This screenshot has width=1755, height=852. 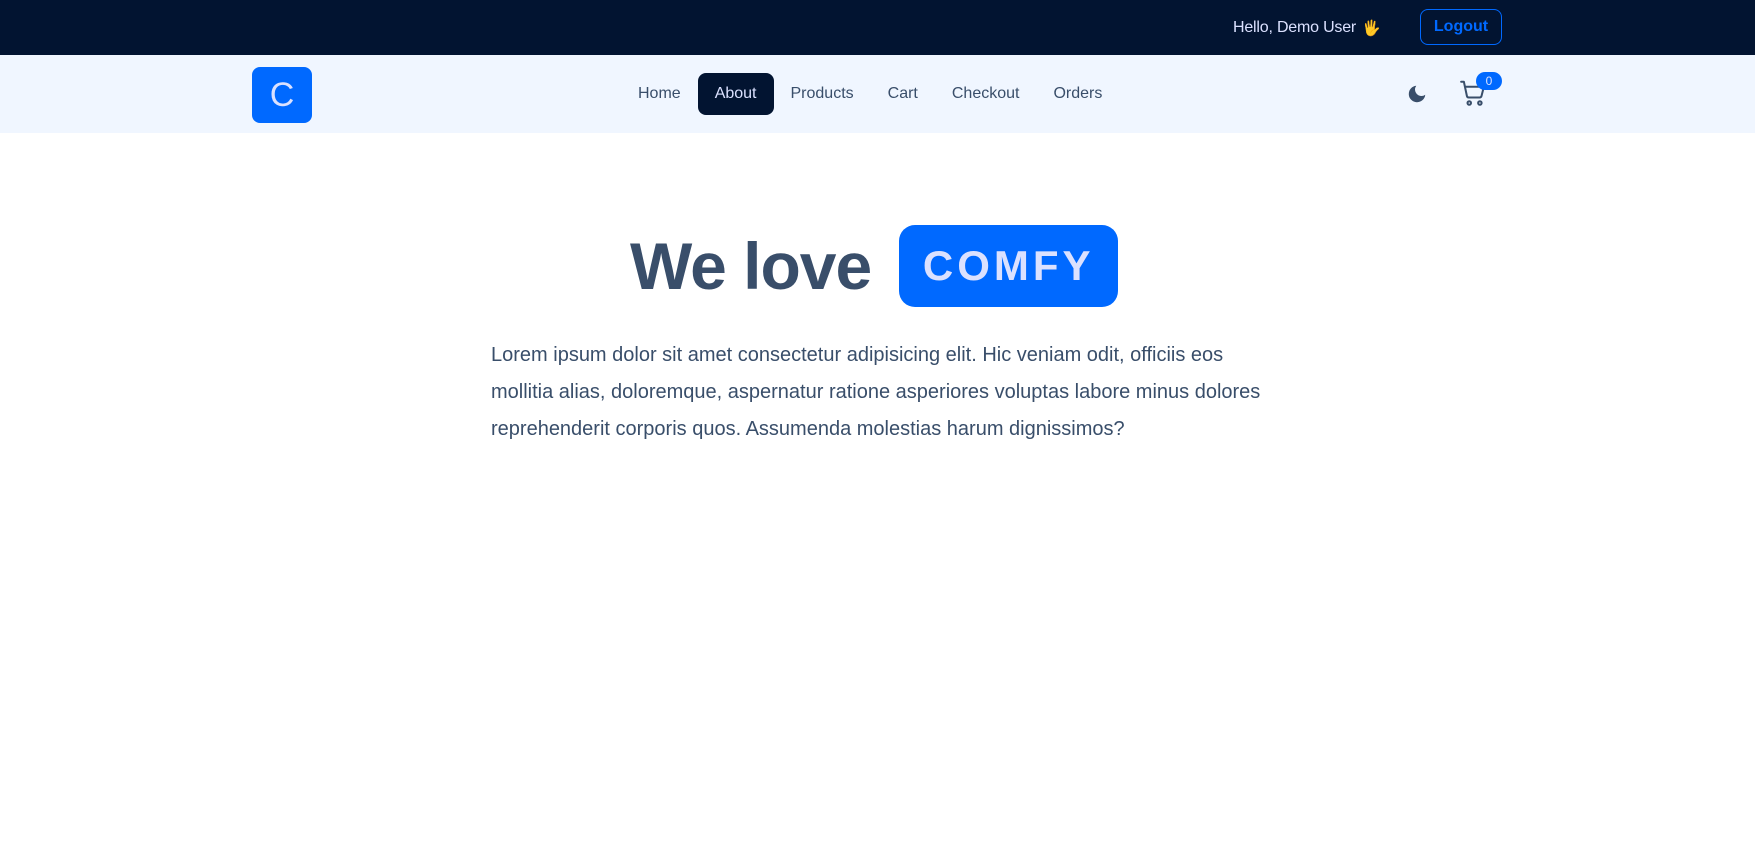 What do you see at coordinates (1371, 28) in the screenshot?
I see `wave-emoji: 🖐` at bounding box center [1371, 28].